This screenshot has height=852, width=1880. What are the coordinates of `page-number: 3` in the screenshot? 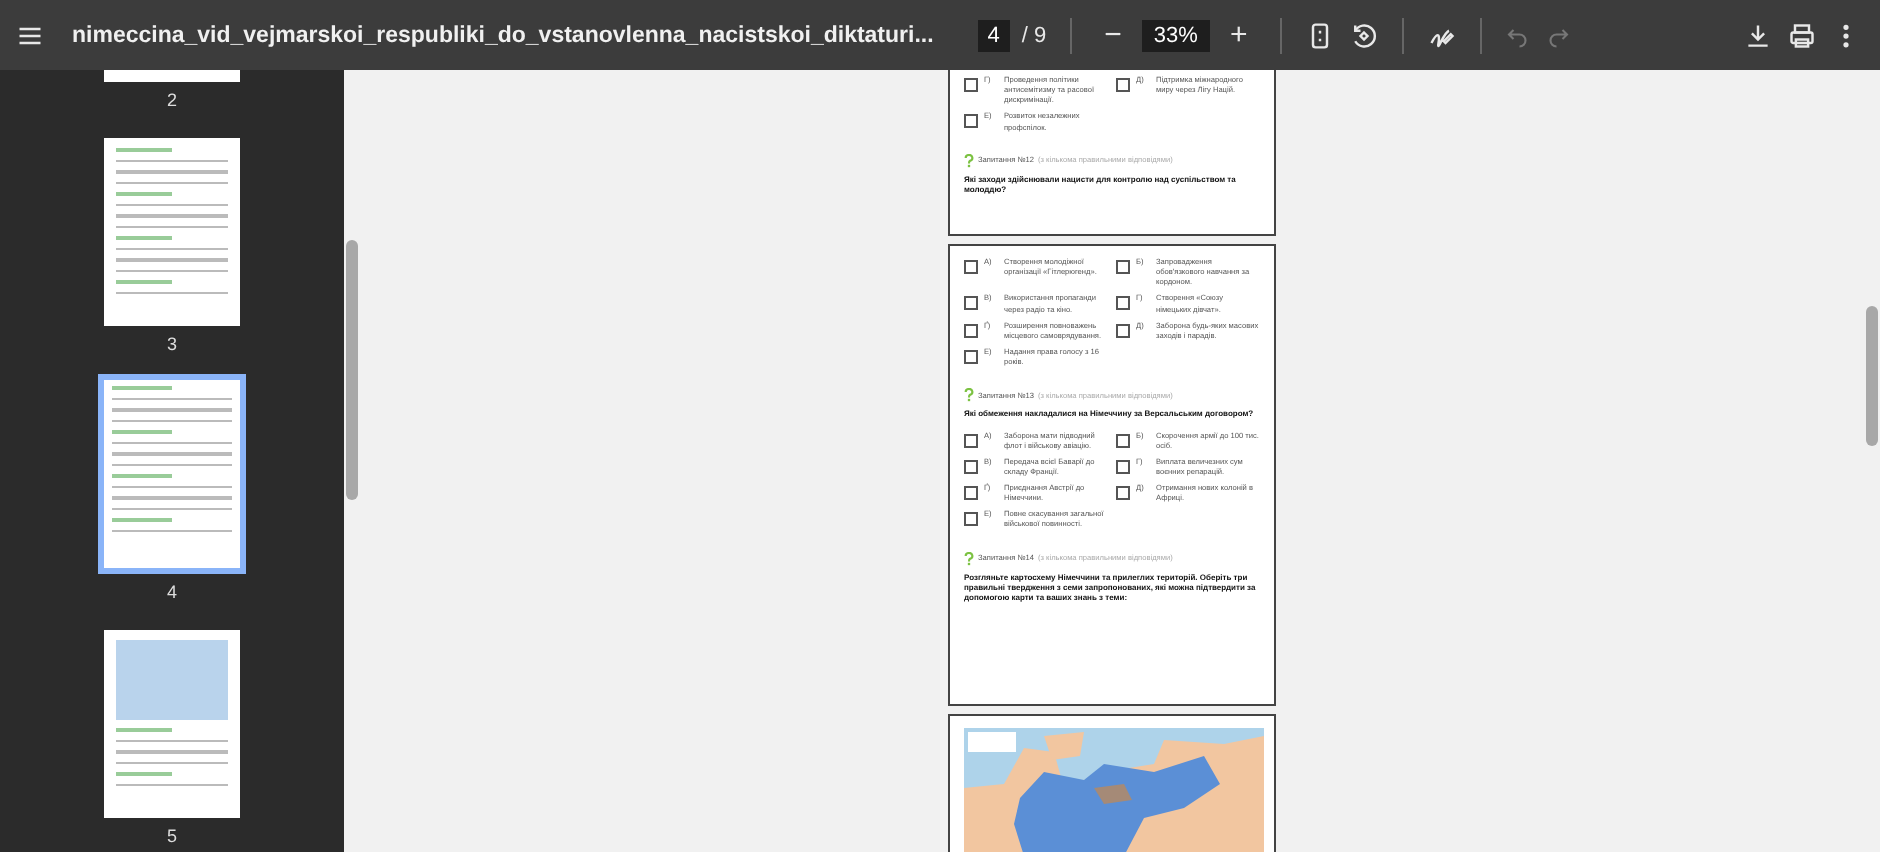 It's located at (171, 344).